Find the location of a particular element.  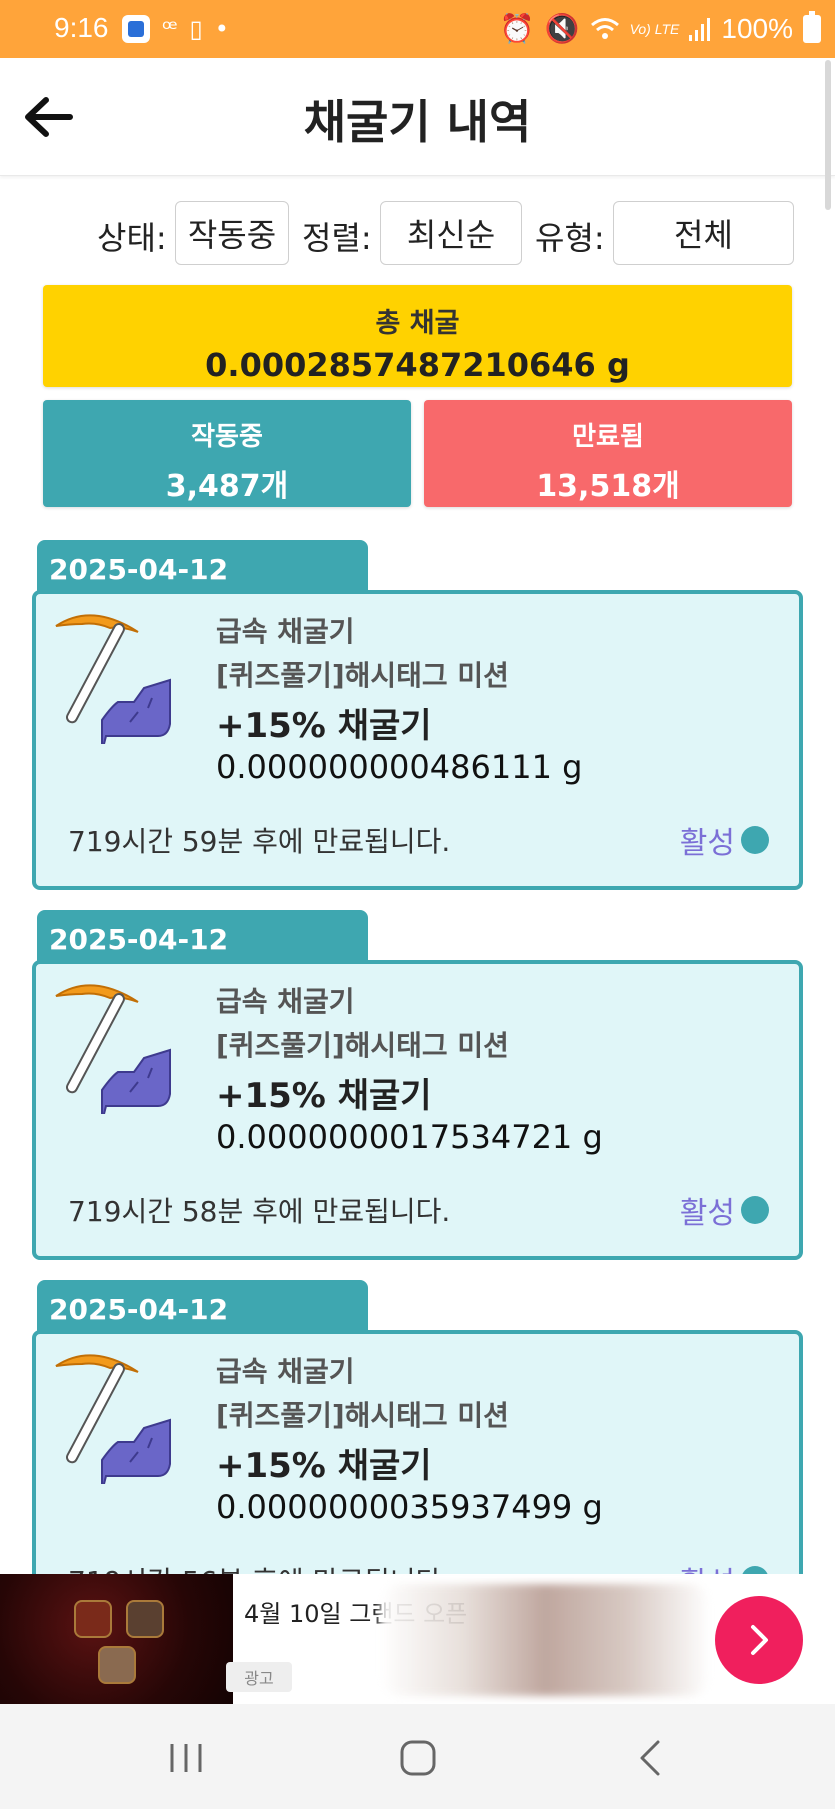

expiry-text: 719시간 59분 후에 만료됩니다. is located at coordinates (259, 841).